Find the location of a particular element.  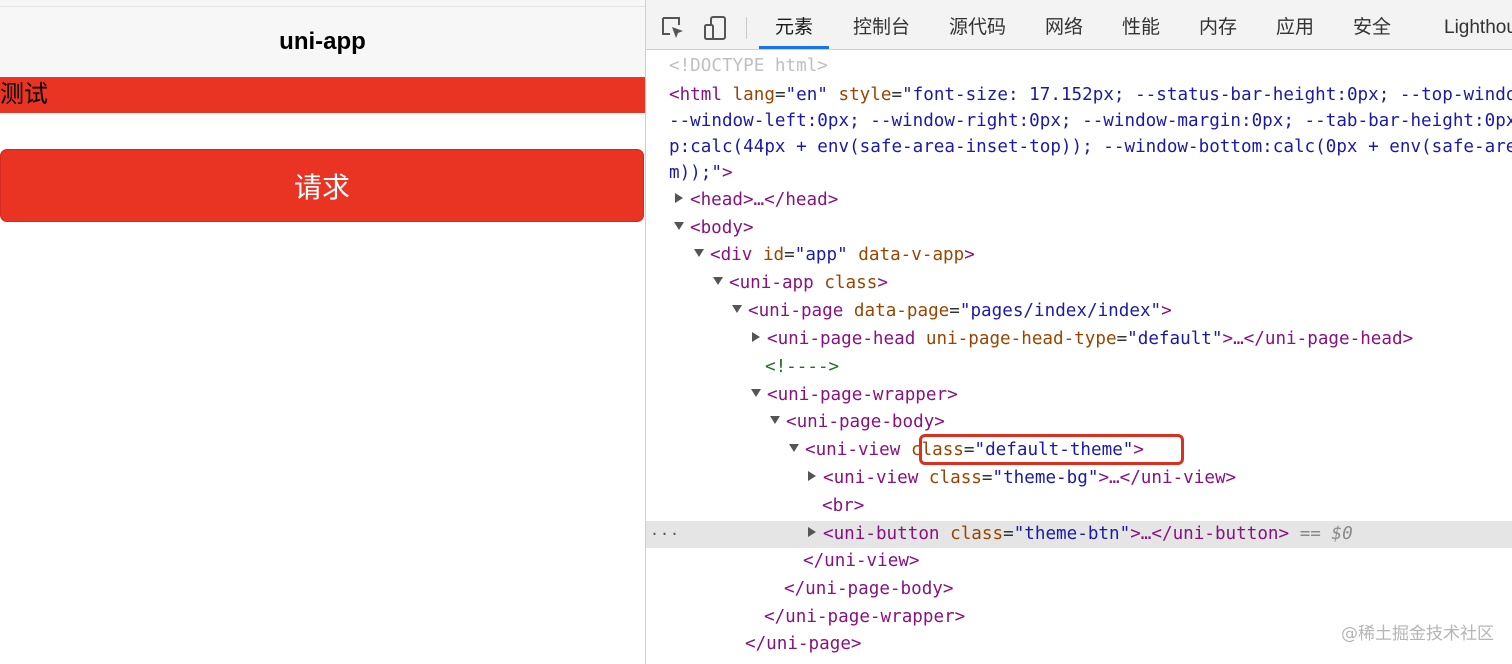

dom-line-br: <br> is located at coordinates (1079, 506).